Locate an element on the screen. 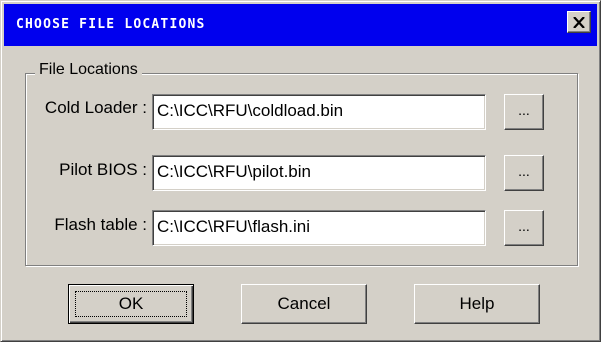 Image resolution: width=601 pixels, height=342 pixels. help-button-label: Help is located at coordinates (477, 303).